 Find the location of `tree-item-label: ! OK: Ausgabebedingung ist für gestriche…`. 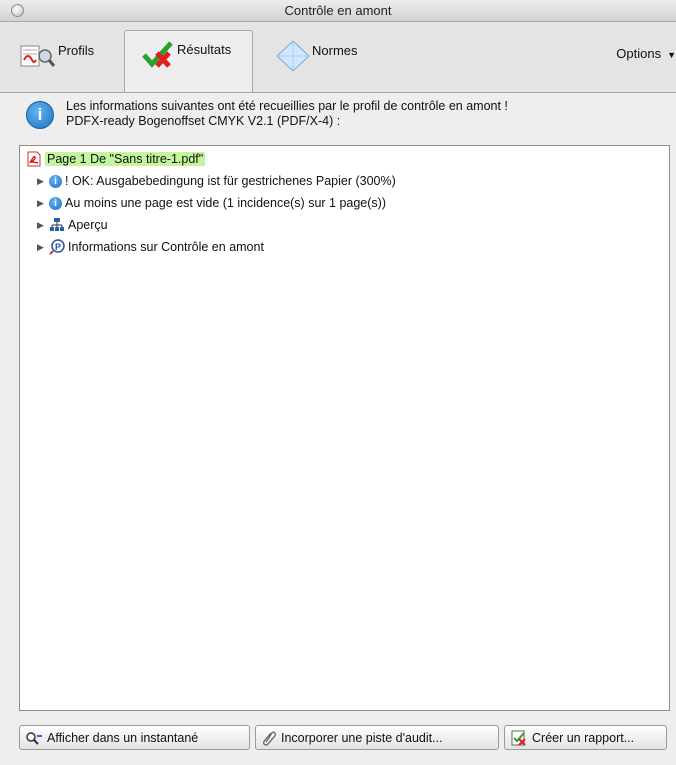

tree-item-label: ! OK: Ausgabebedingung ist für gestriche… is located at coordinates (230, 181).